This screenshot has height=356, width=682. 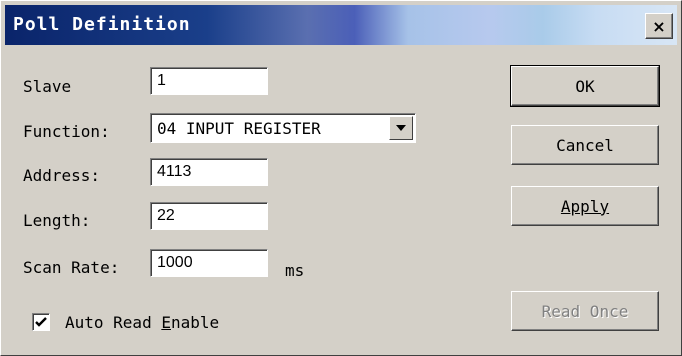 What do you see at coordinates (166, 322) in the screenshot?
I see `auto-read-label-accelerator: E` at bounding box center [166, 322].